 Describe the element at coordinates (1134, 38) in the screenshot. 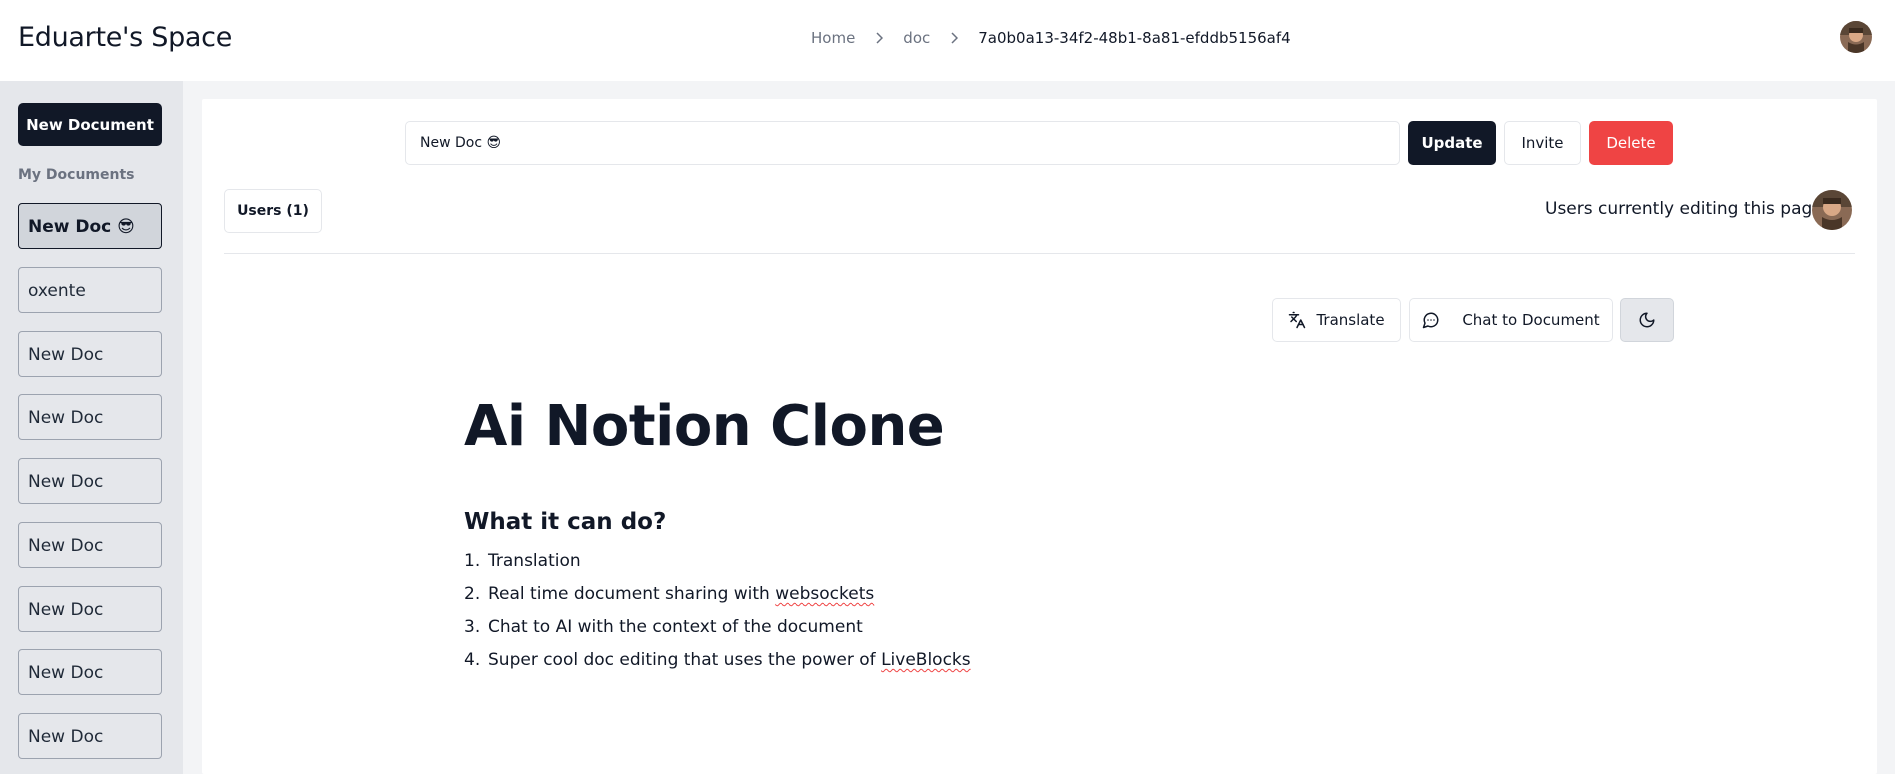

I see `breadcrumb-current-id: 7a0b0a13-34f2-48b1-8a81-efddb5156af4` at that location.